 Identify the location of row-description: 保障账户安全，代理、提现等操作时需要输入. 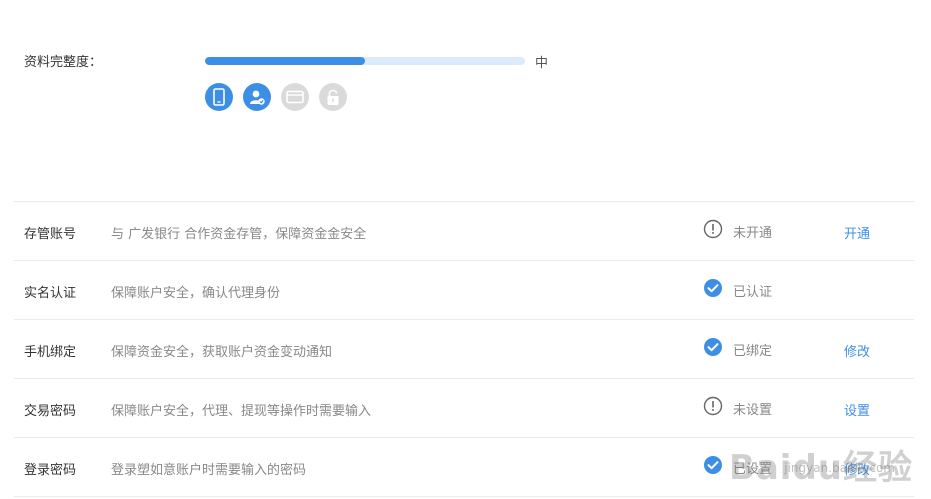
(241, 411).